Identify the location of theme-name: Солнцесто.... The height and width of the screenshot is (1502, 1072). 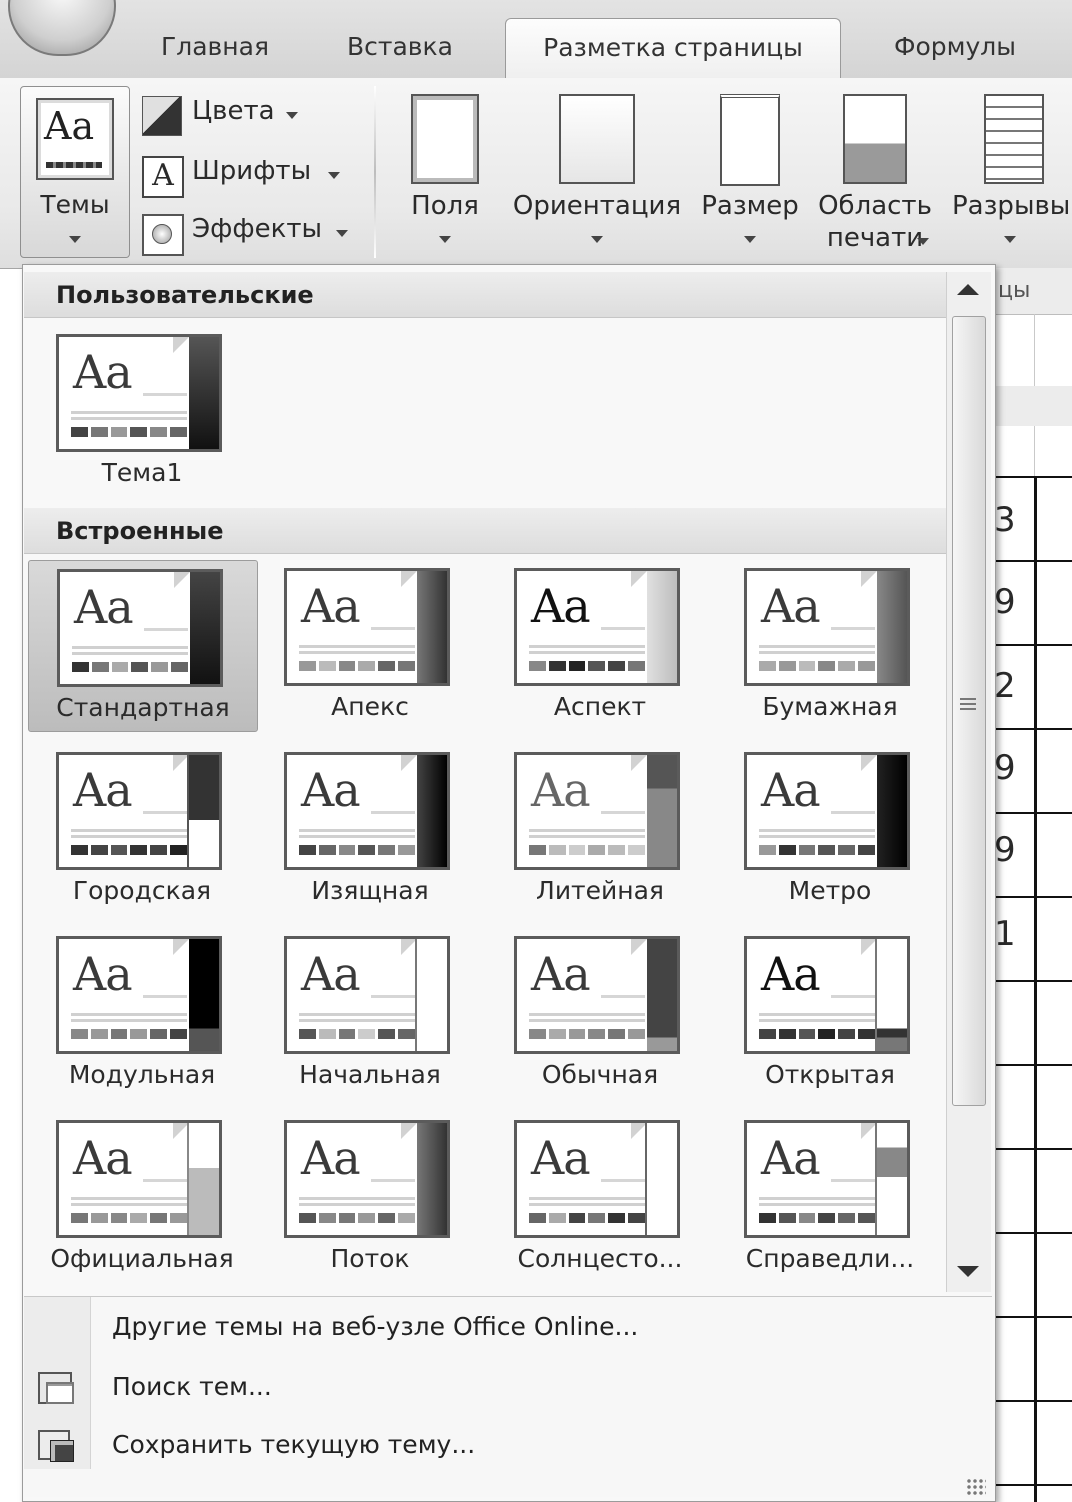
(600, 1258).